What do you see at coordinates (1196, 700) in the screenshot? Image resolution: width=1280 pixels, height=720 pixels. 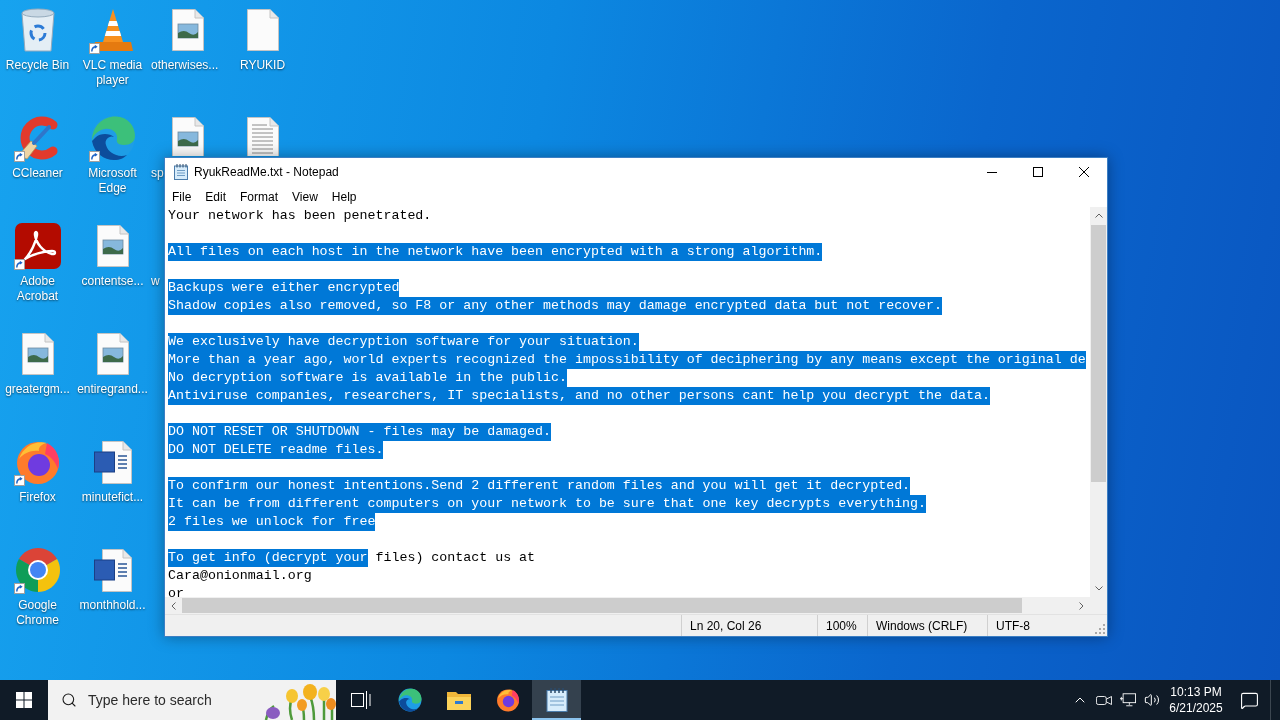 I see `clock: 10:13 PM 6/21/2025` at bounding box center [1196, 700].